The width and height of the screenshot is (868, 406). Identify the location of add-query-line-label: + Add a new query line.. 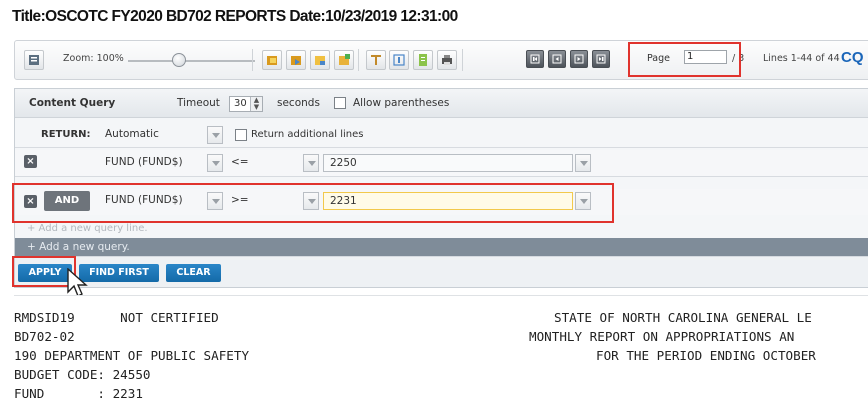
(87, 228).